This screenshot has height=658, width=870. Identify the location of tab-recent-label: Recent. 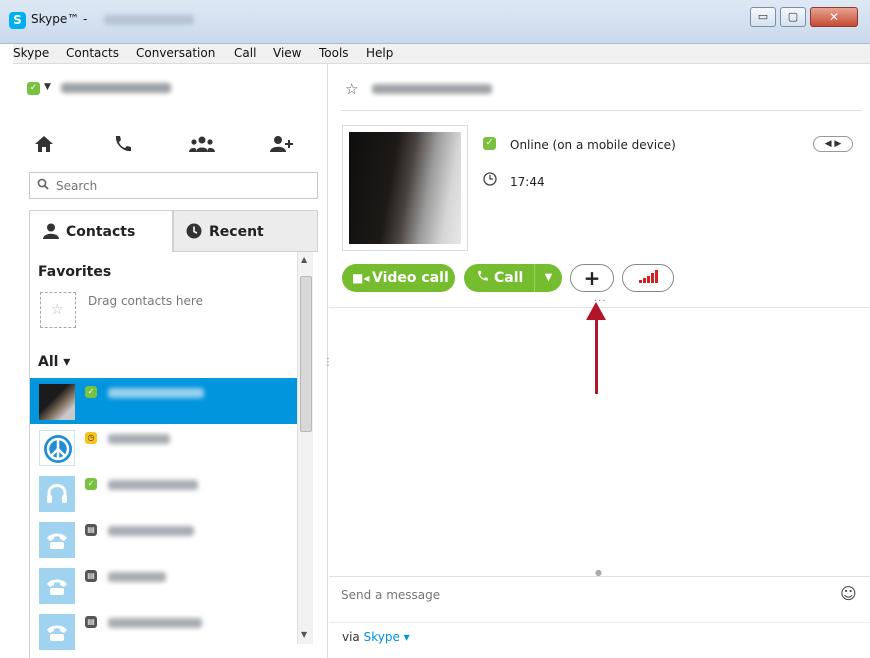
(236, 232).